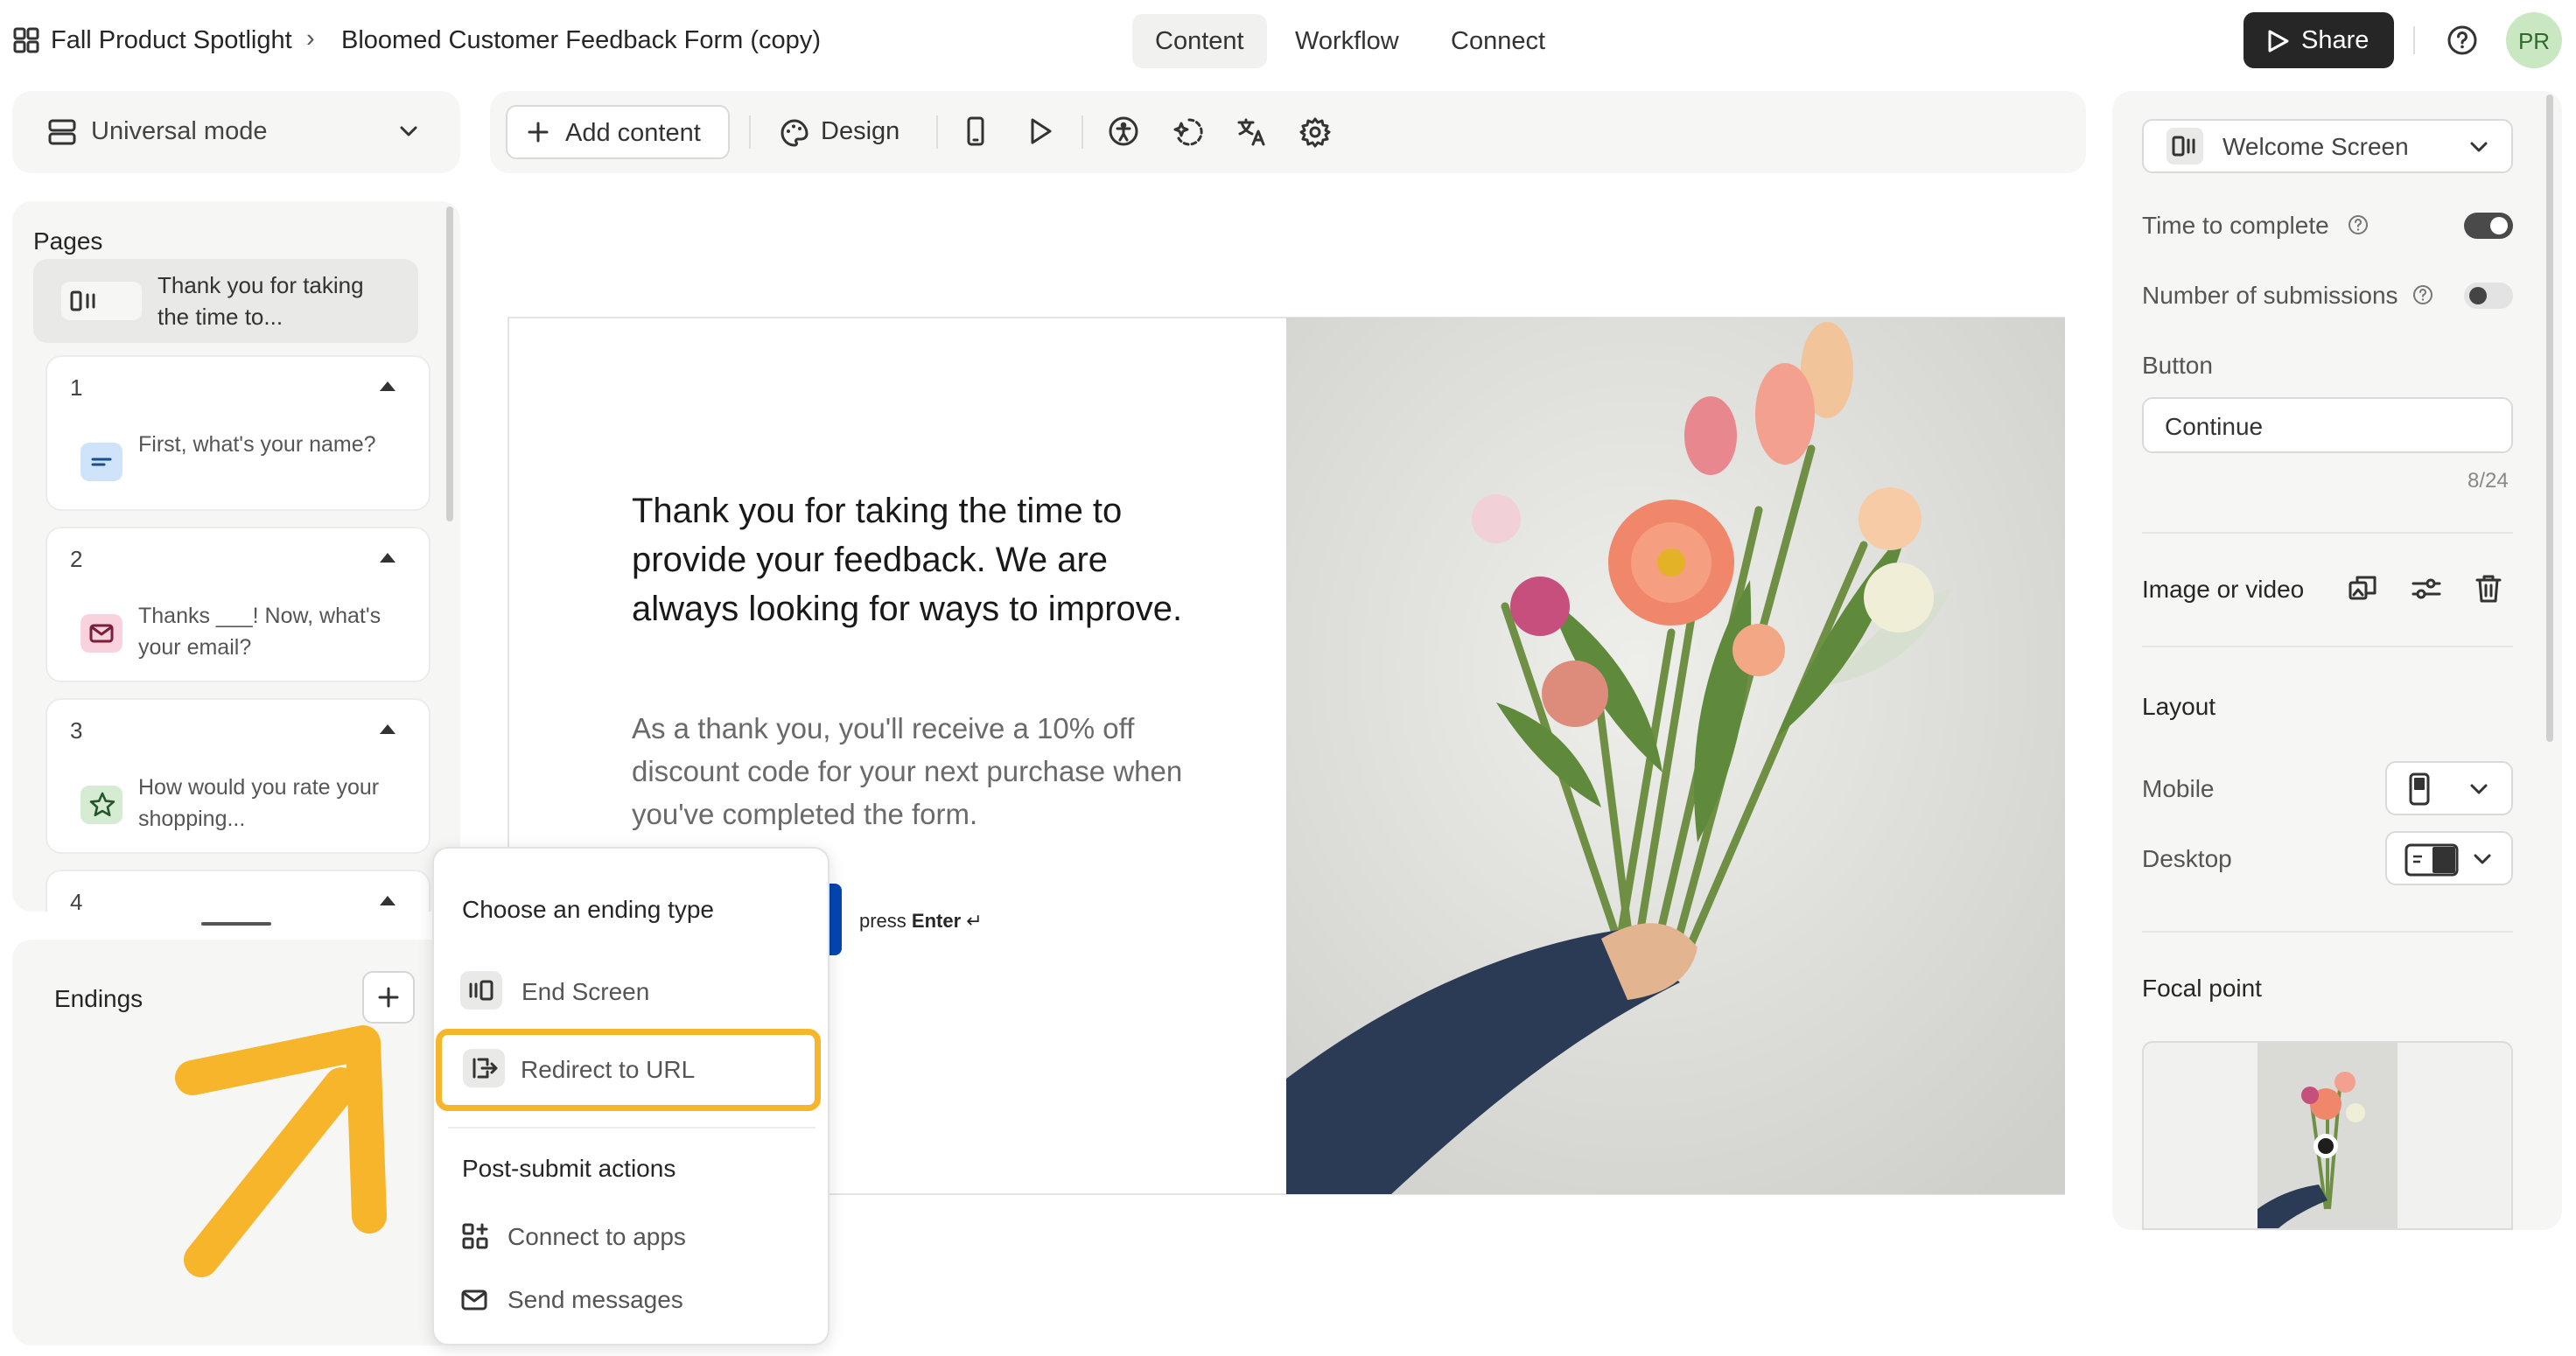  What do you see at coordinates (62, 132) in the screenshot?
I see `layers-icon` at bounding box center [62, 132].